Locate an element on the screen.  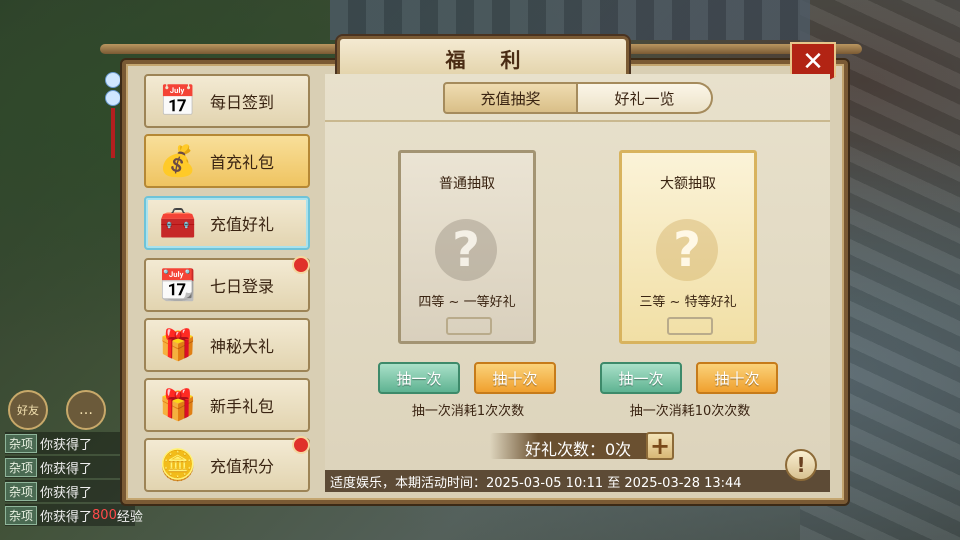
draw-card-normal: 普通抽取 ? 四等 ~ 一等好礼 is located at coordinates (467, 247).